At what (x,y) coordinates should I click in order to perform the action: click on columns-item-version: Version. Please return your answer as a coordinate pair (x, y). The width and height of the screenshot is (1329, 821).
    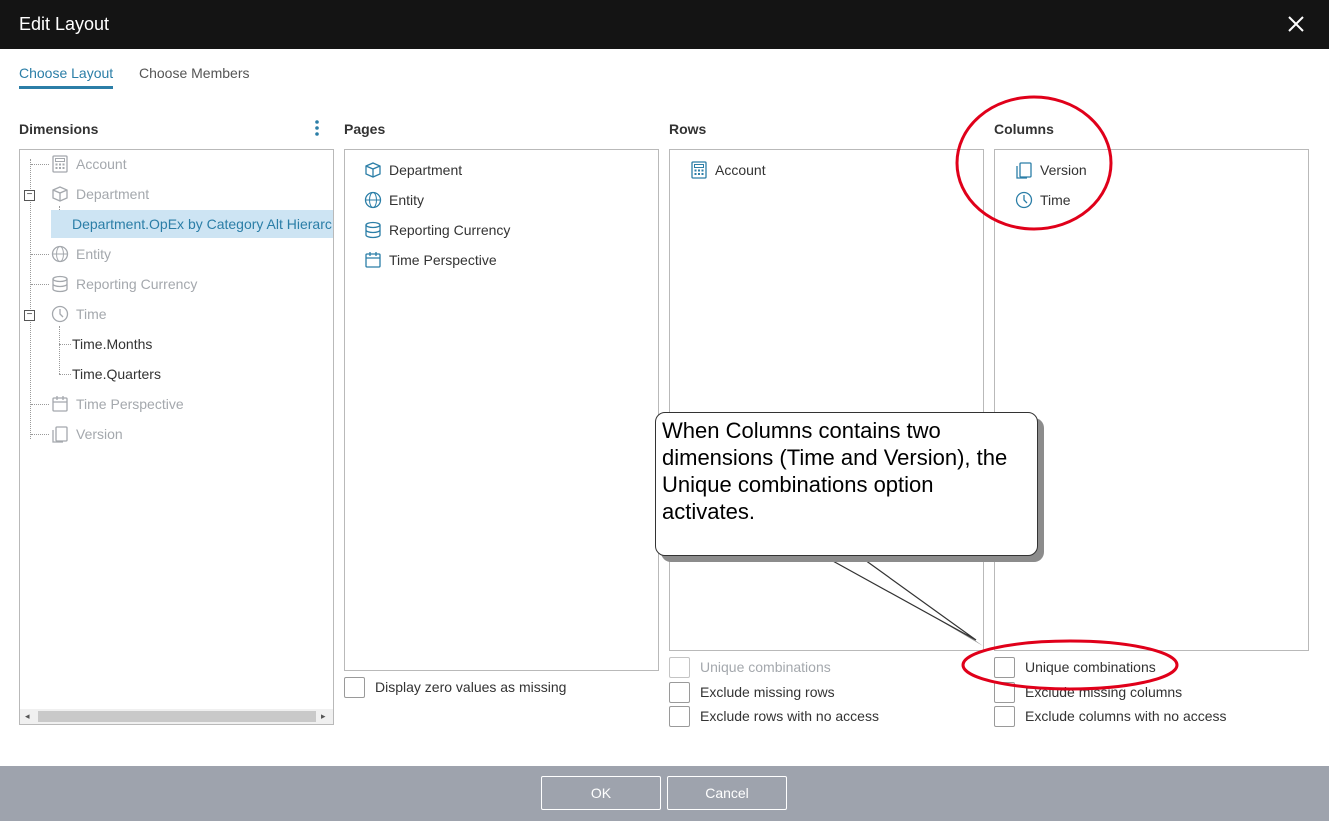
    Looking at the image, I should click on (1050, 170).